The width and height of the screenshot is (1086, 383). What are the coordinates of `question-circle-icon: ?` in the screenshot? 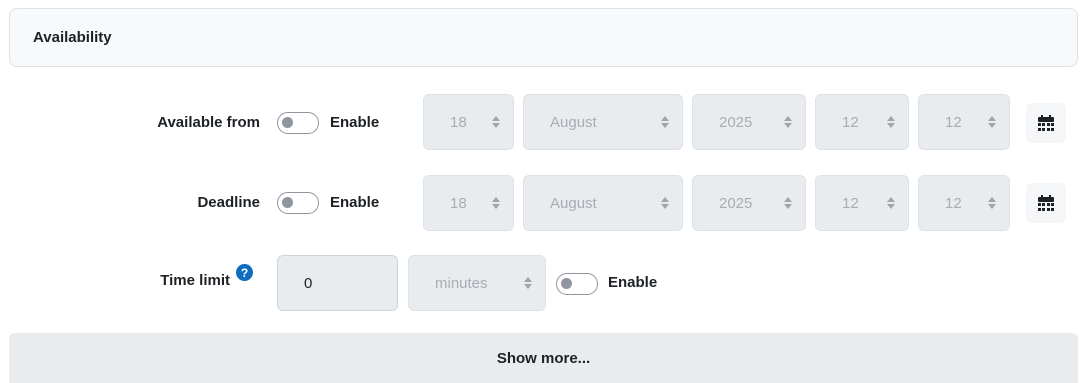 It's located at (244, 272).